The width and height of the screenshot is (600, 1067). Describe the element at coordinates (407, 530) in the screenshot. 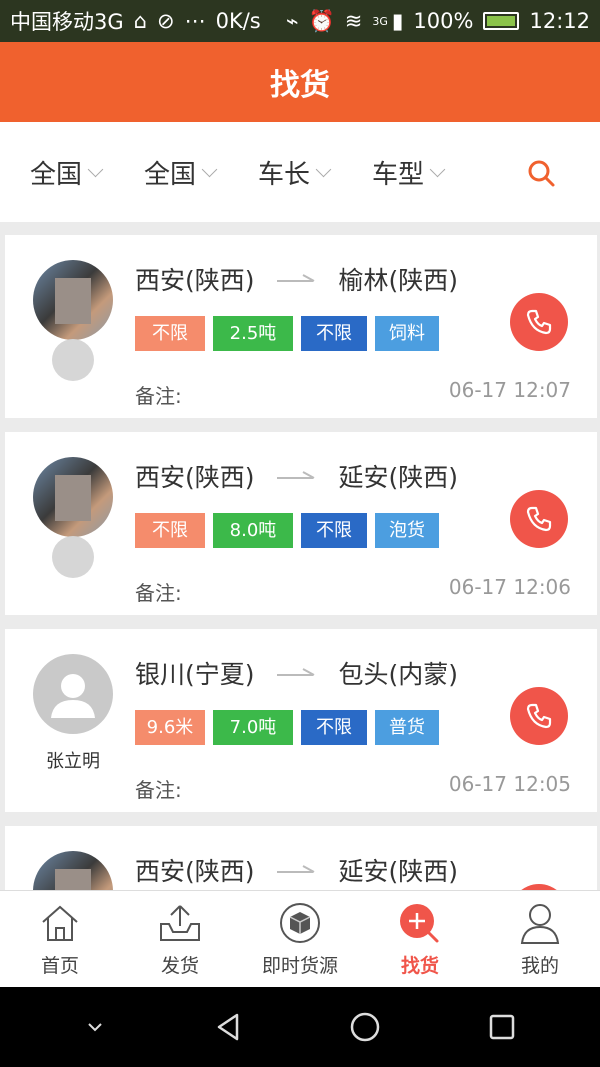

I see `tag-cargo-type: 泡货` at that location.